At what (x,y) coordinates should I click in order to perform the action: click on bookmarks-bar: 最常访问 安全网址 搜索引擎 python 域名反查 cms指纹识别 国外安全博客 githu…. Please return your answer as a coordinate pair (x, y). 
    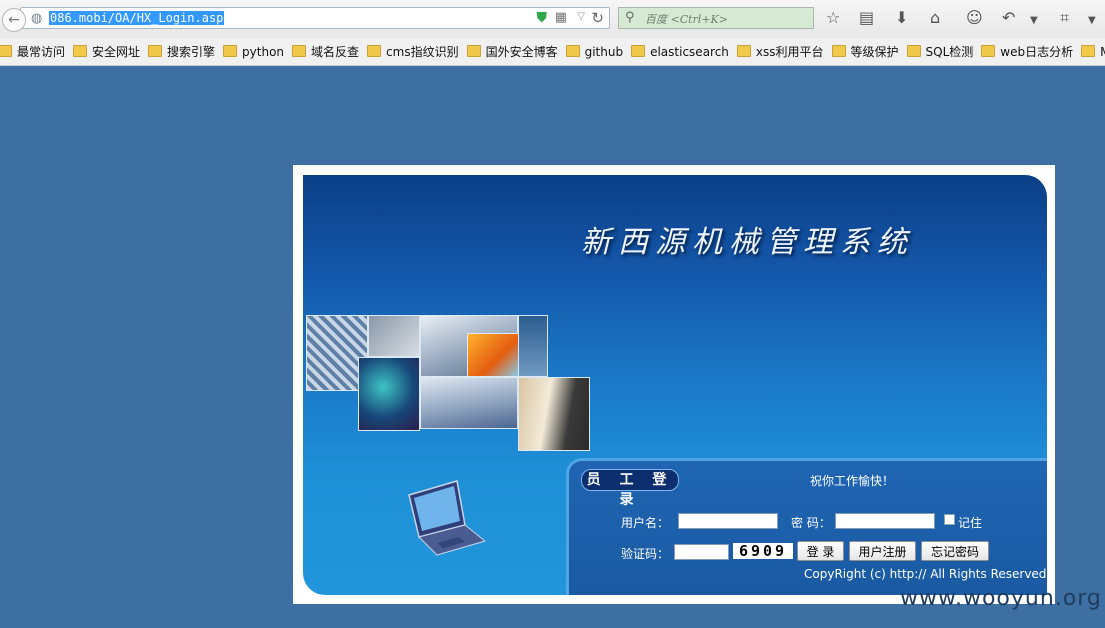
    Looking at the image, I should click on (552, 52).